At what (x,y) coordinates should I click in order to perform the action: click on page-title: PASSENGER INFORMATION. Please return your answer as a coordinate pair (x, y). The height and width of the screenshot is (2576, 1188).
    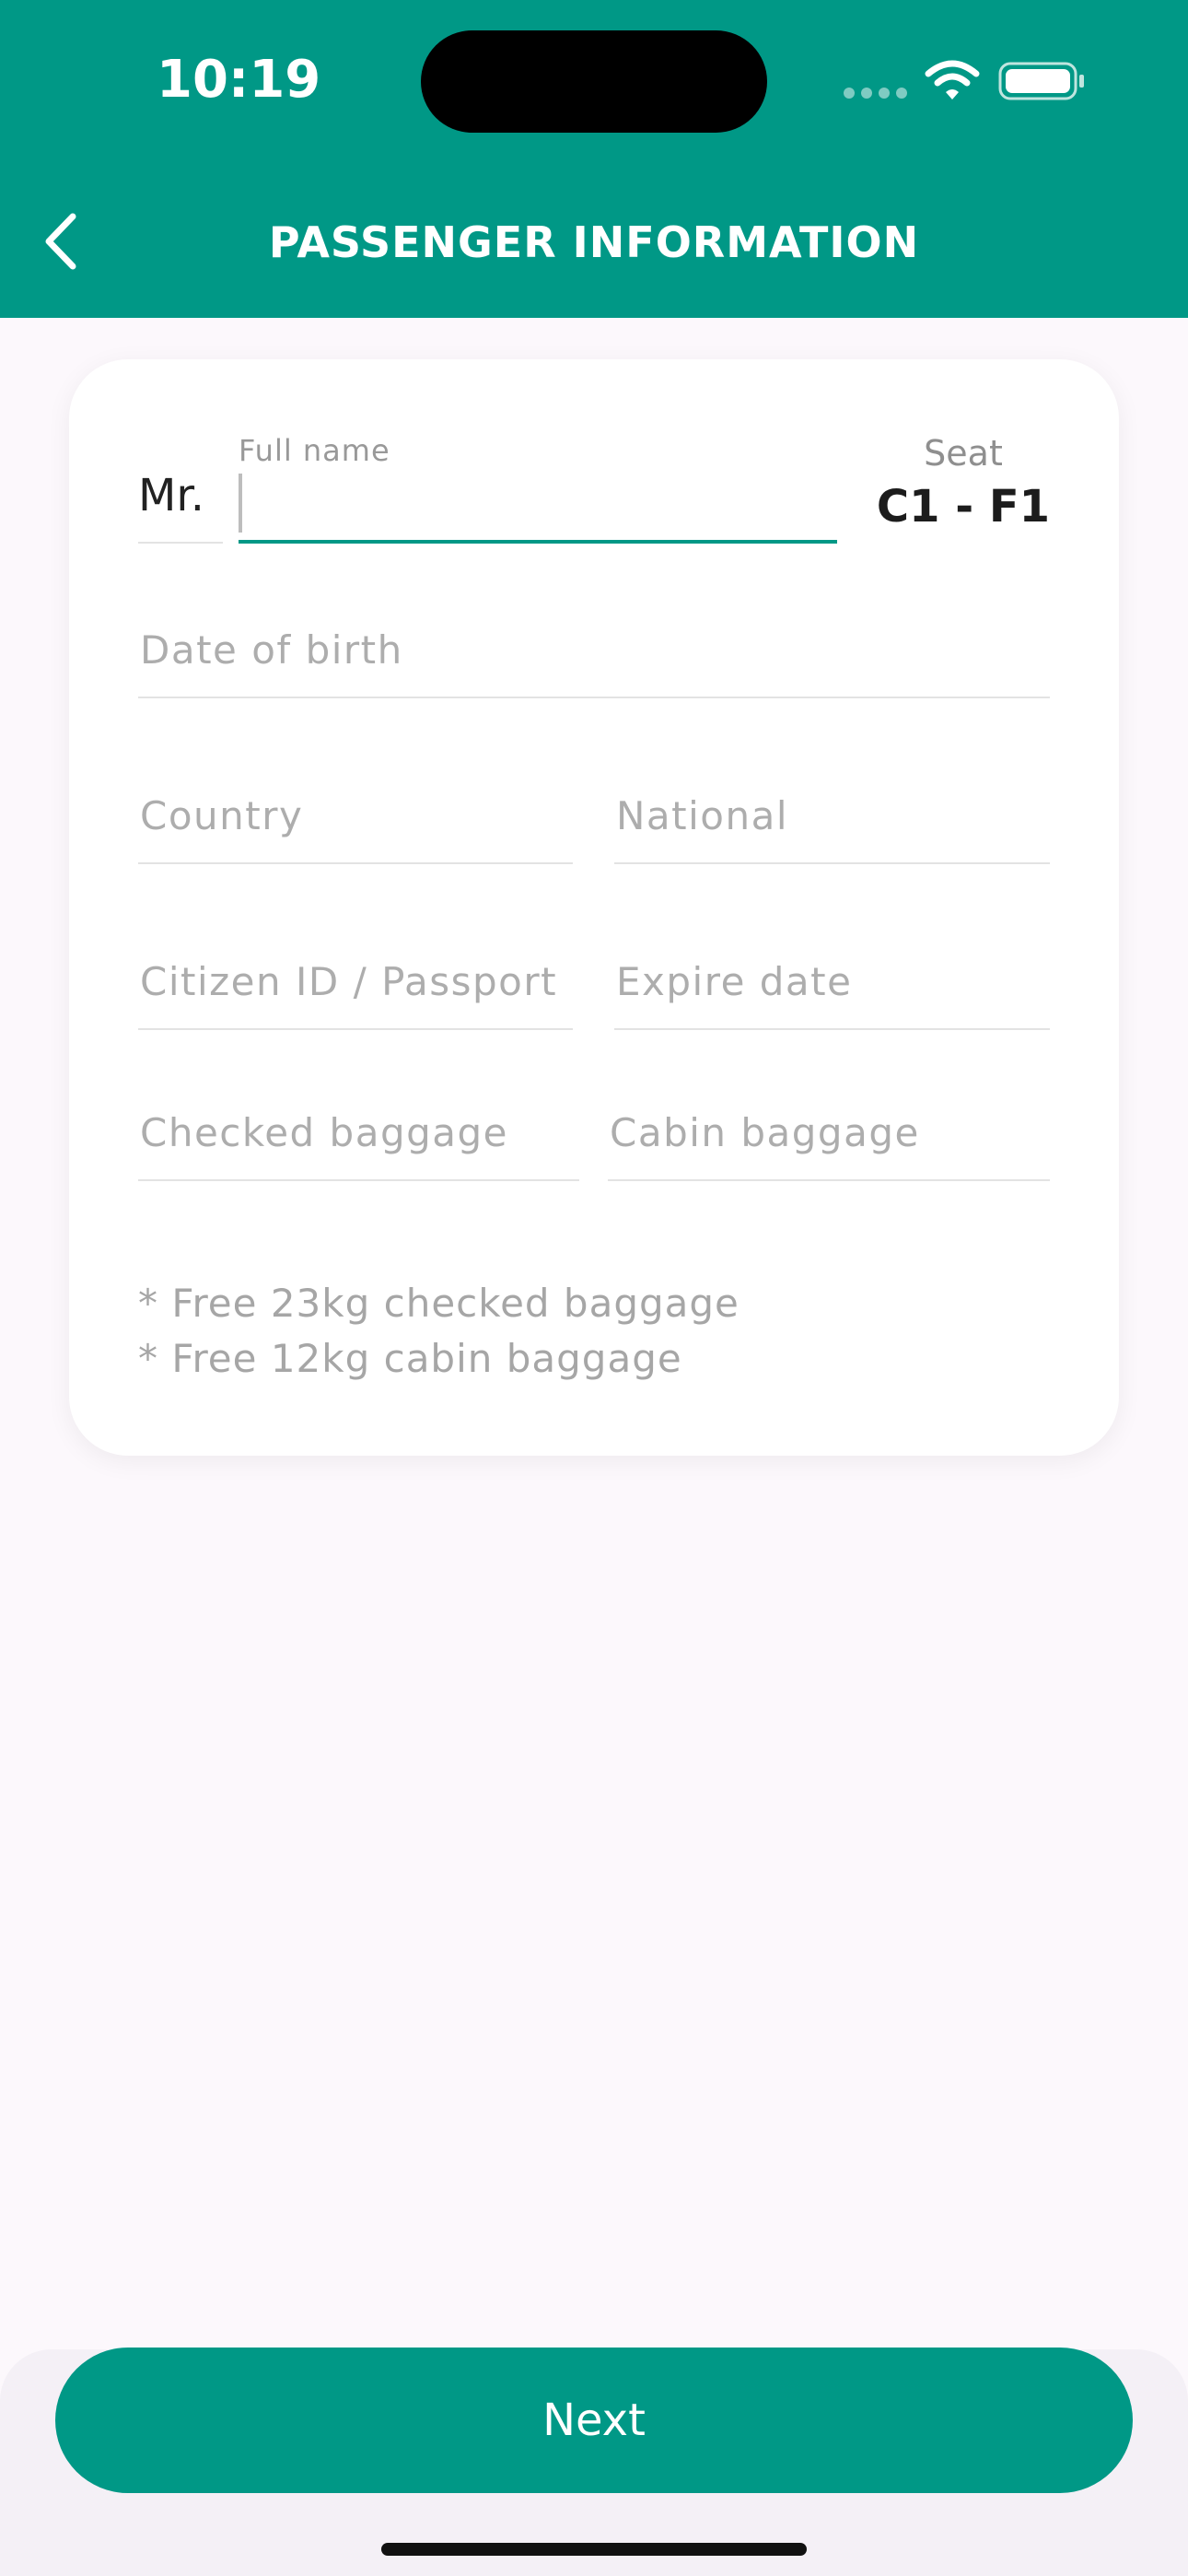
    Looking at the image, I should click on (594, 242).